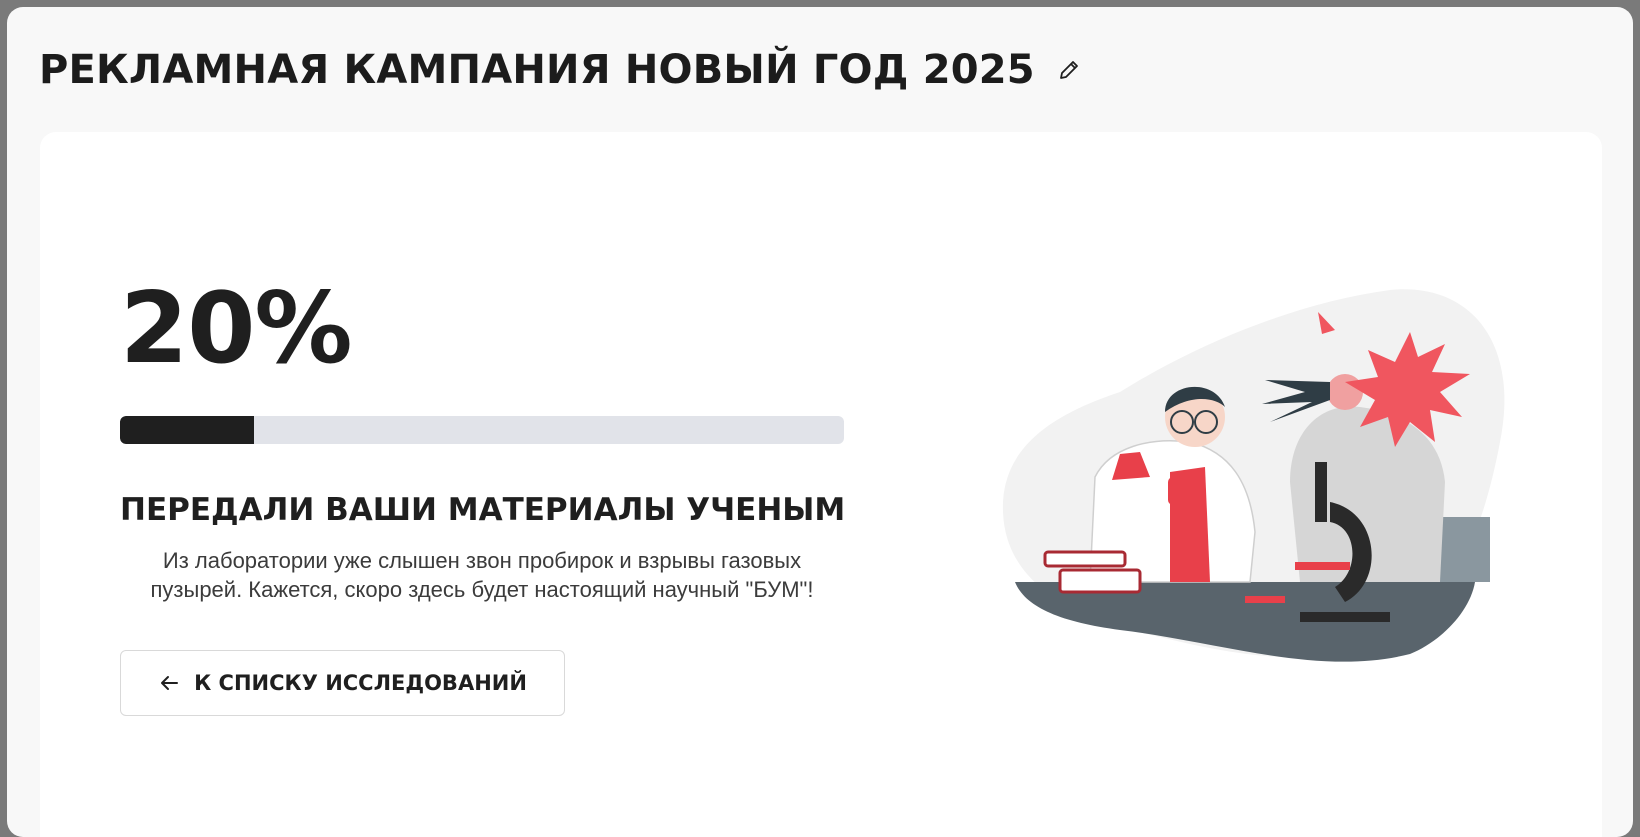 This screenshot has width=1640, height=837. Describe the element at coordinates (1175, 491) in the screenshot. I see `test-tube` at that location.